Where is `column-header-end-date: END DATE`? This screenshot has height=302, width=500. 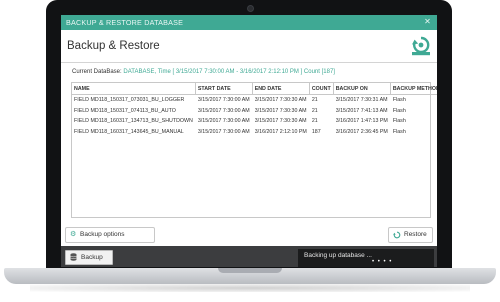
column-header-end-date: END DATE is located at coordinates (281, 89).